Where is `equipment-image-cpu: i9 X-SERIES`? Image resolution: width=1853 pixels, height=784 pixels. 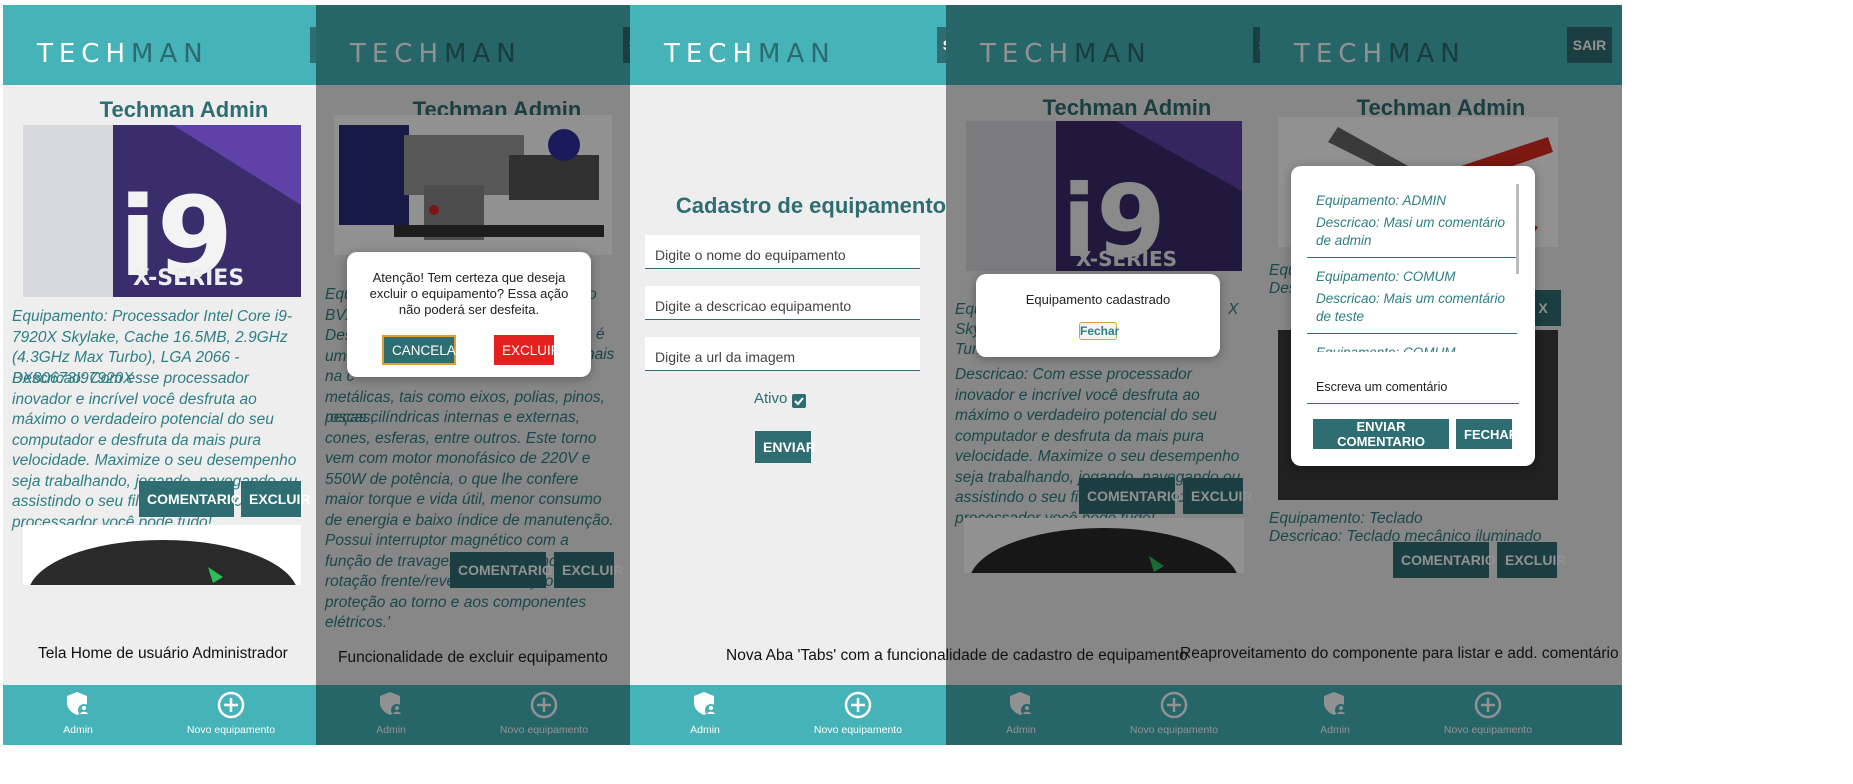 equipment-image-cpu: i9 X-SERIES is located at coordinates (162, 211).